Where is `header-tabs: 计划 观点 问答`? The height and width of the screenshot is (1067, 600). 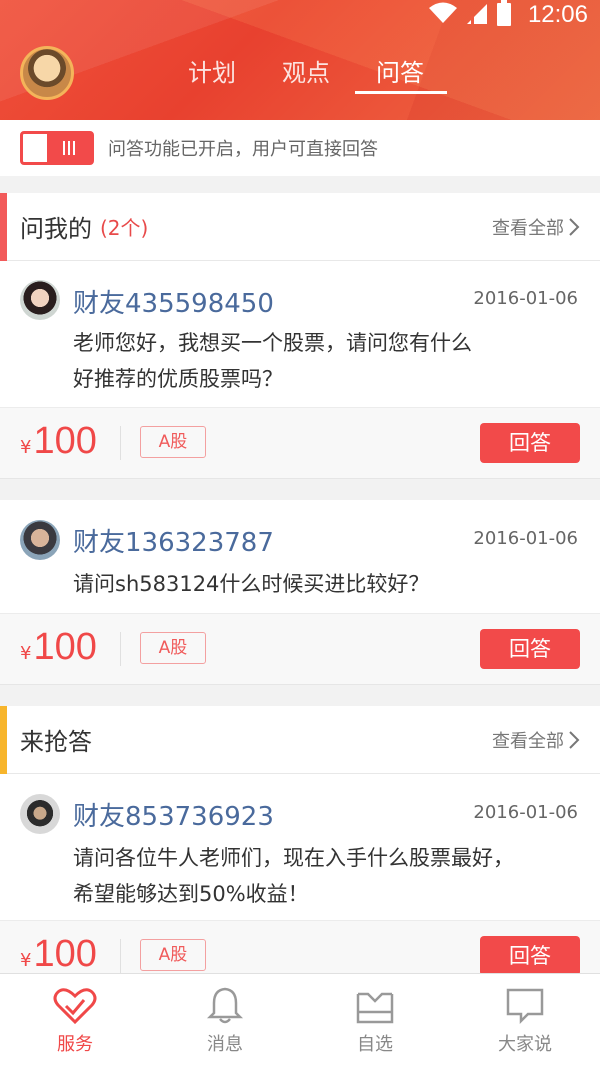 header-tabs: 计划 观点 问答 is located at coordinates (306, 75).